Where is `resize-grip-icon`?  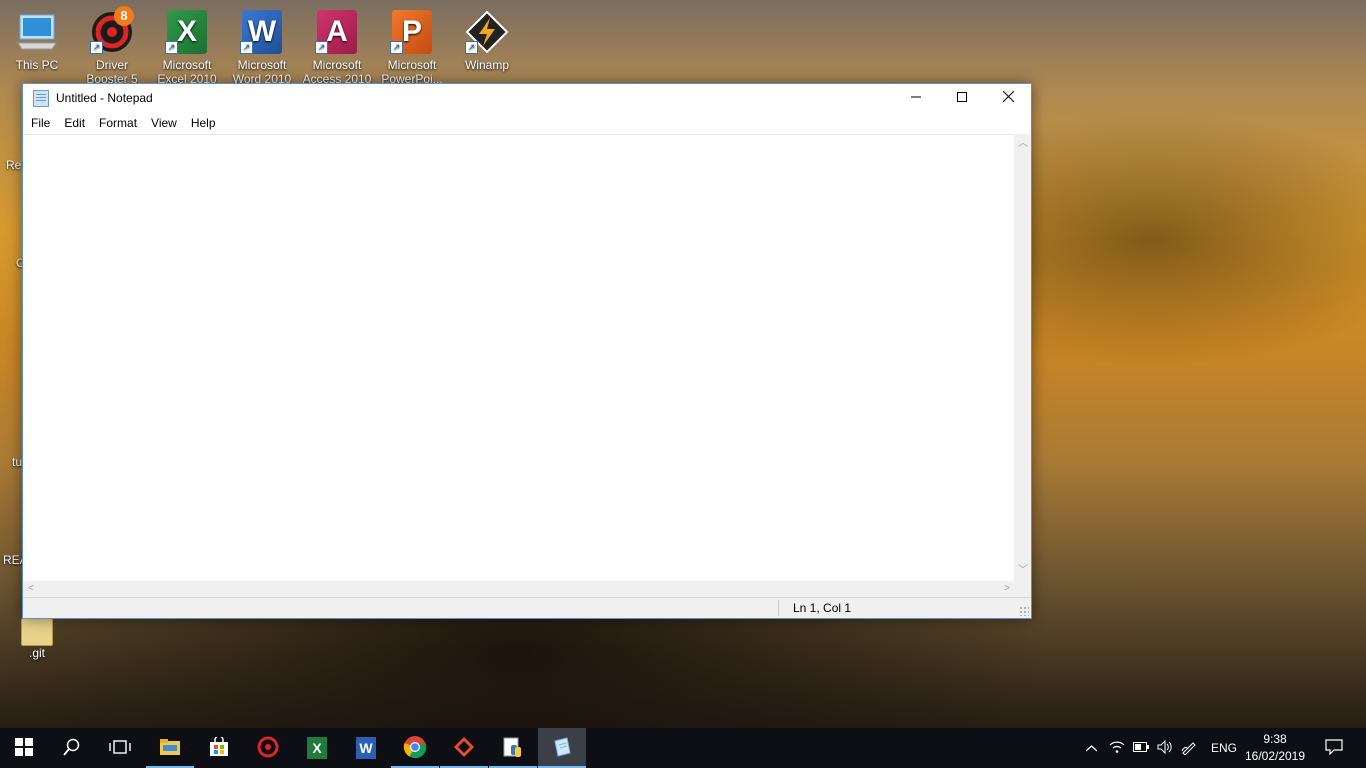 resize-grip-icon is located at coordinates (1024, 611).